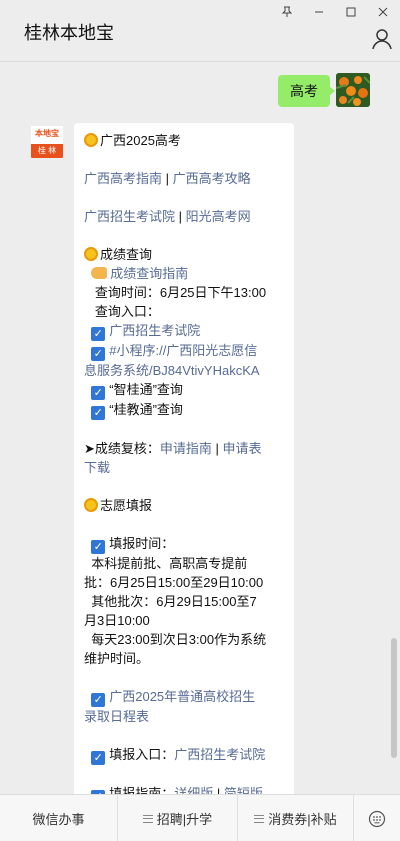 This screenshot has height=841, width=400. Describe the element at coordinates (382, 39) in the screenshot. I see `person-icon` at that location.